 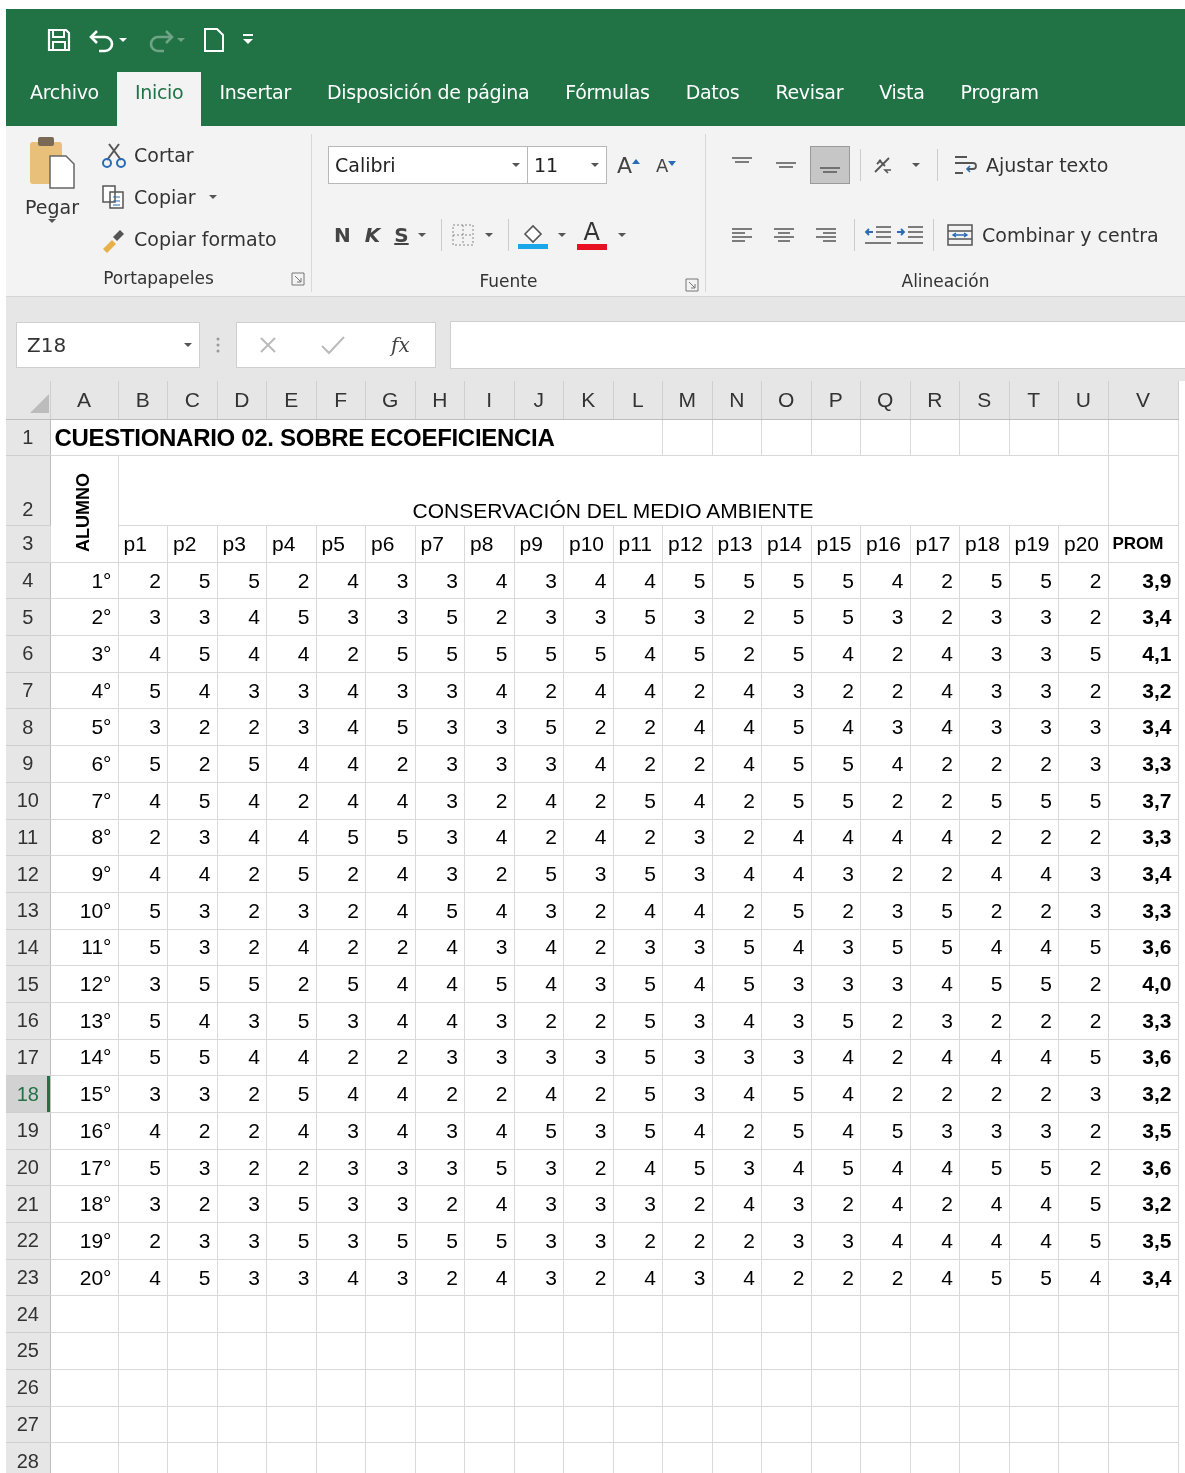 I want to click on column-header: I, so click(x=489, y=400).